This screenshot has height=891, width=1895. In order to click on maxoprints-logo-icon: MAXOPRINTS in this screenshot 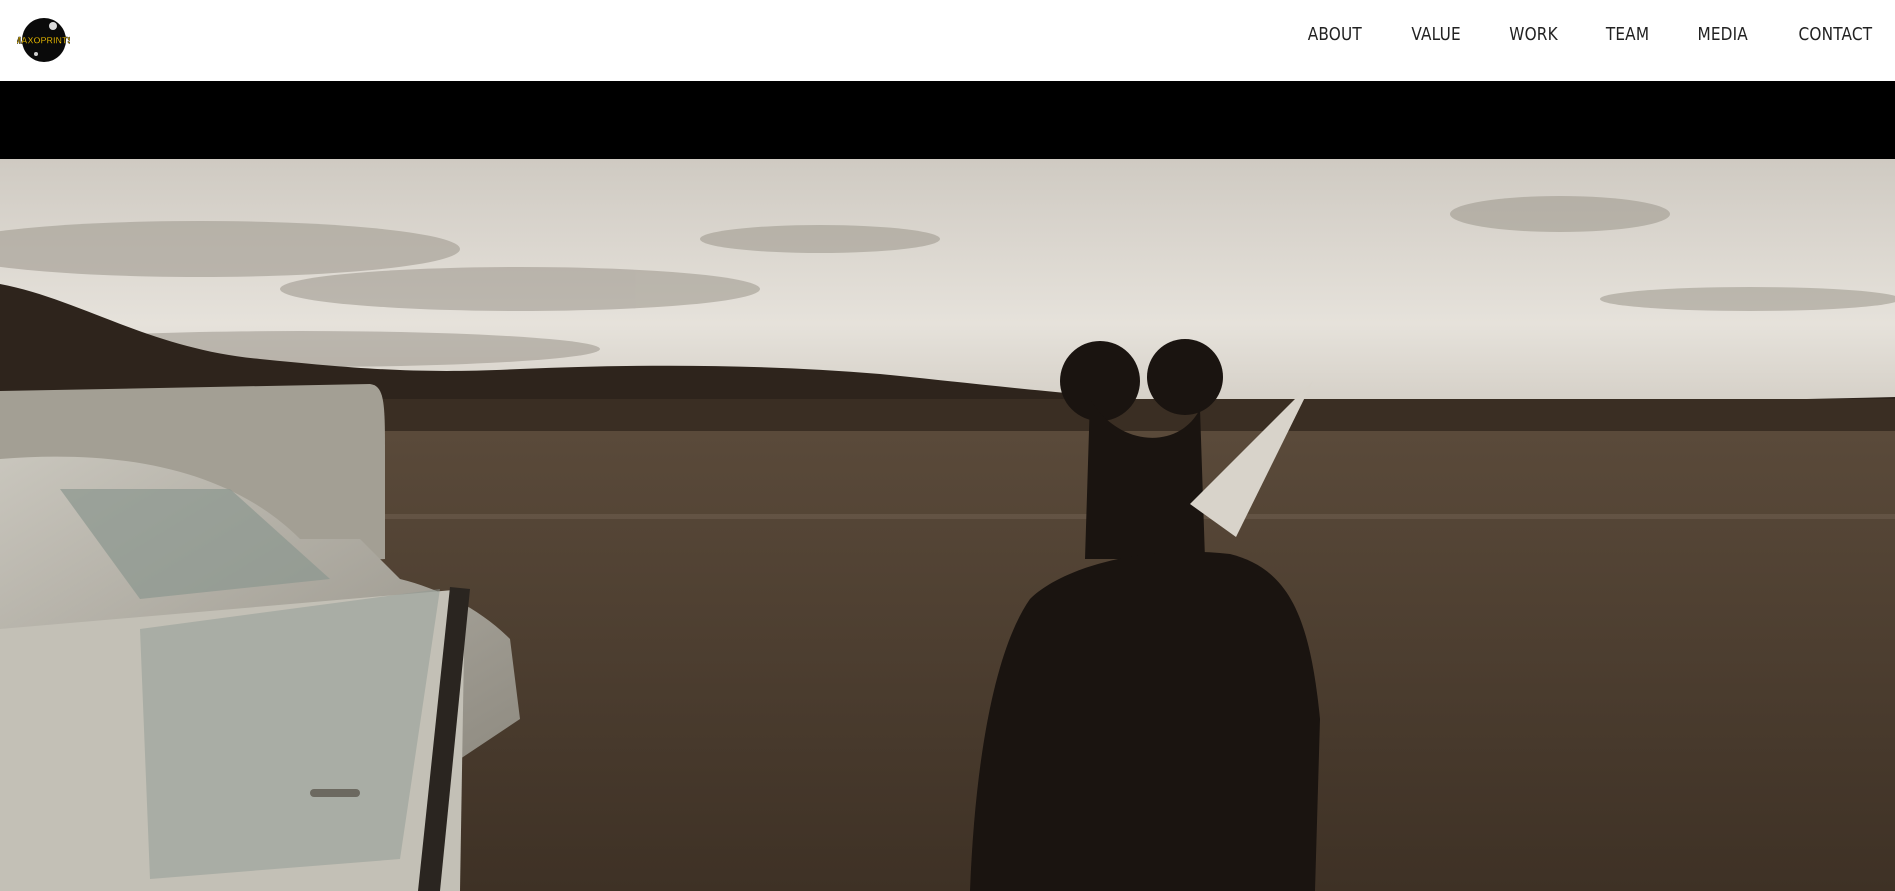, I will do `click(43, 40)`.